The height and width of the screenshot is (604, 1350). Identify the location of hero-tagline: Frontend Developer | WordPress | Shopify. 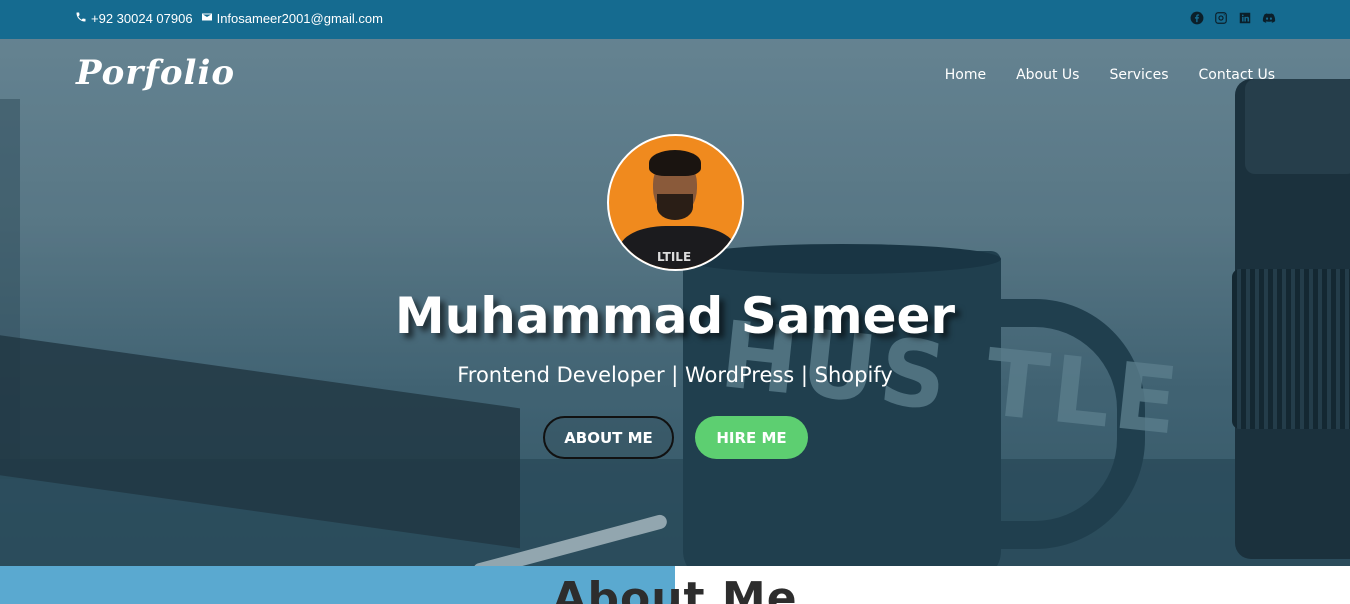
(675, 375).